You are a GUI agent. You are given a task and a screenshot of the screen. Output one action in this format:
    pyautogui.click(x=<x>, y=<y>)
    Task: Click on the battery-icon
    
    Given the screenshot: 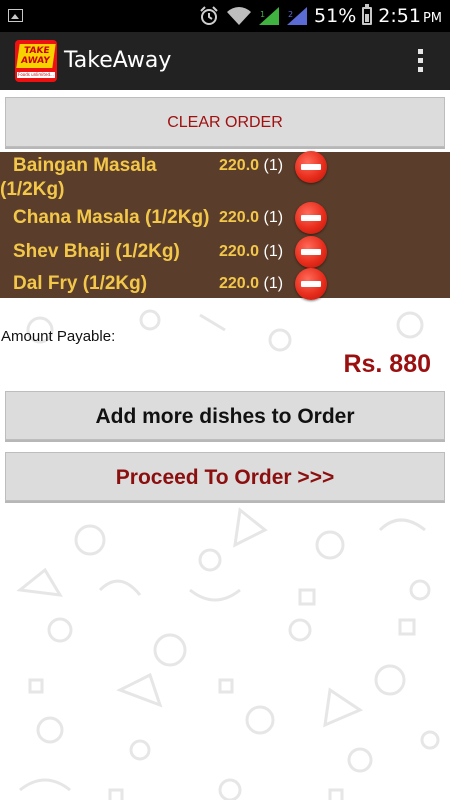 What is the action you would take?
    pyautogui.click(x=367, y=14)
    